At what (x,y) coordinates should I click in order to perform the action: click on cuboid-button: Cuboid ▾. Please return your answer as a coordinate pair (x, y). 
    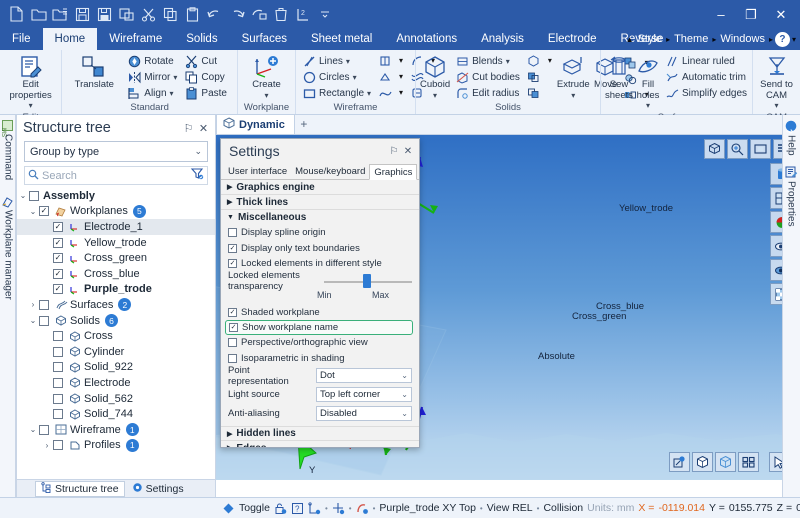
    Looking at the image, I should click on (435, 77).